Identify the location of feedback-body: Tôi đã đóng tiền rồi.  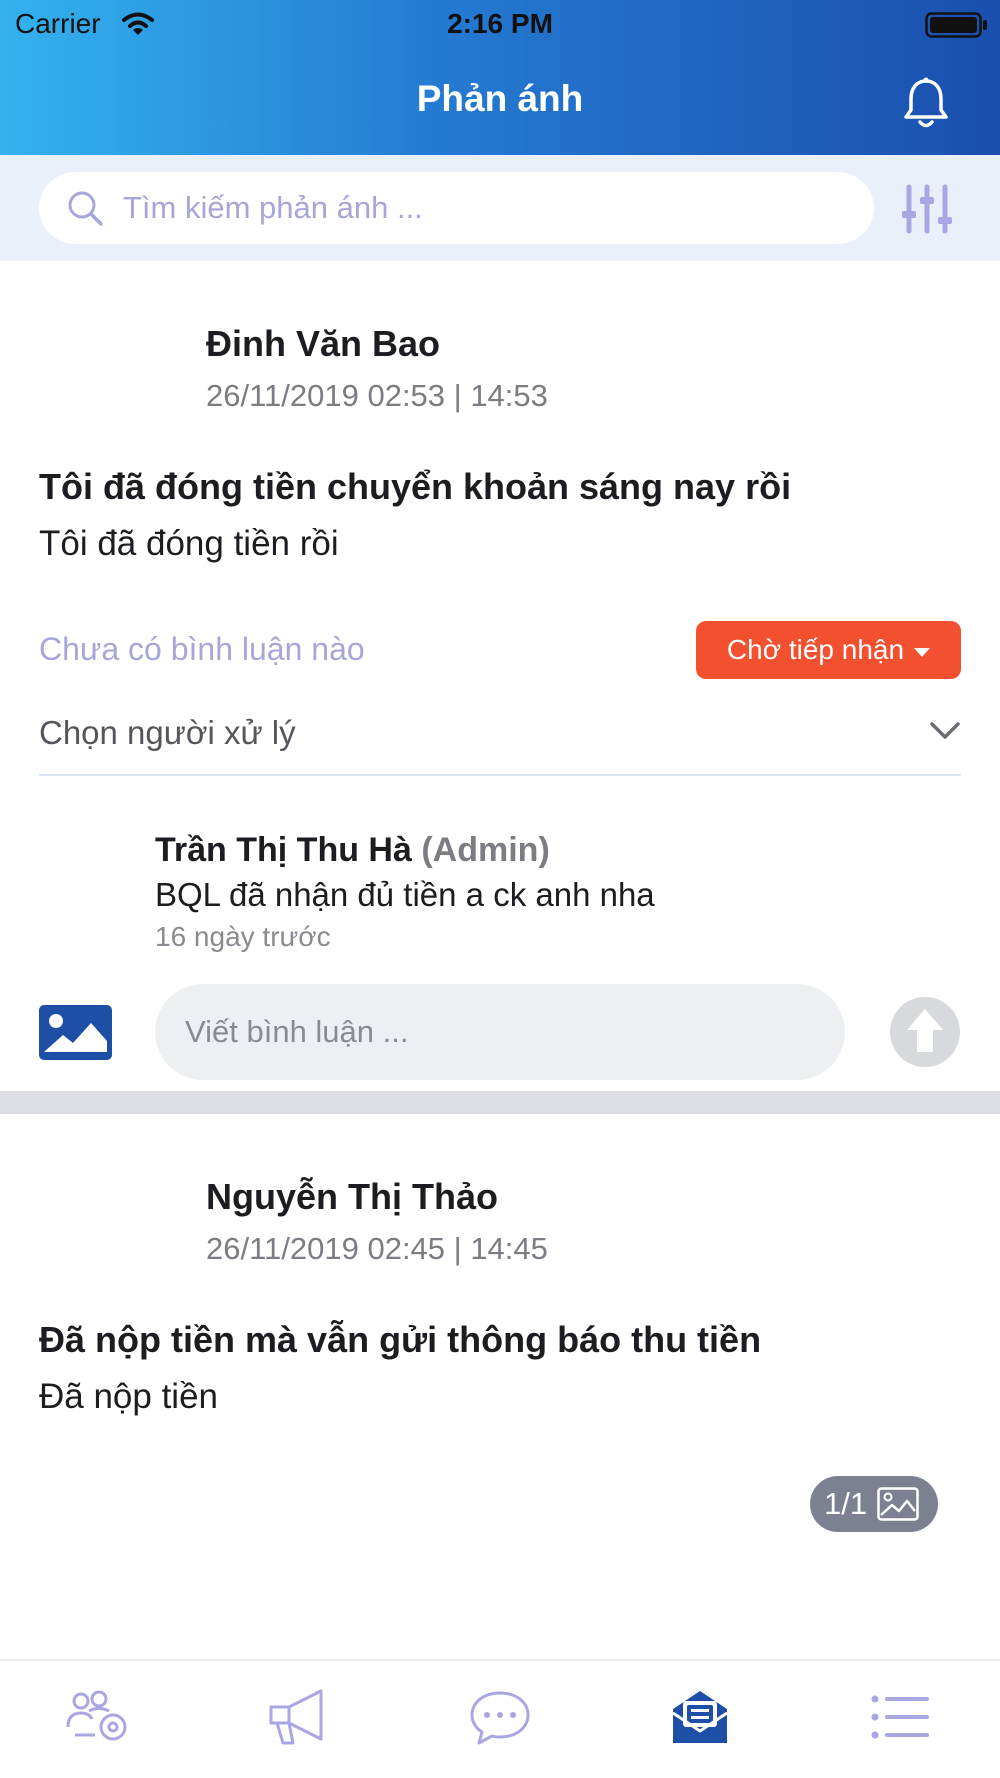
(189, 543).